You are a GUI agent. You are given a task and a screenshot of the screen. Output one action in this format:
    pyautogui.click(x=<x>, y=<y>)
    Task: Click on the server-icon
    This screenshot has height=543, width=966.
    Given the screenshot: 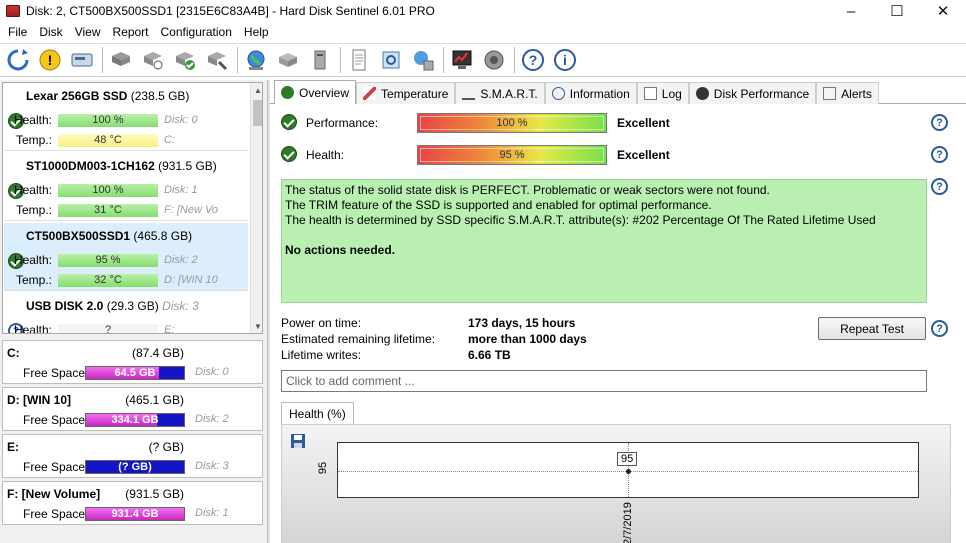 What is the action you would take?
    pyautogui.click(x=320, y=60)
    